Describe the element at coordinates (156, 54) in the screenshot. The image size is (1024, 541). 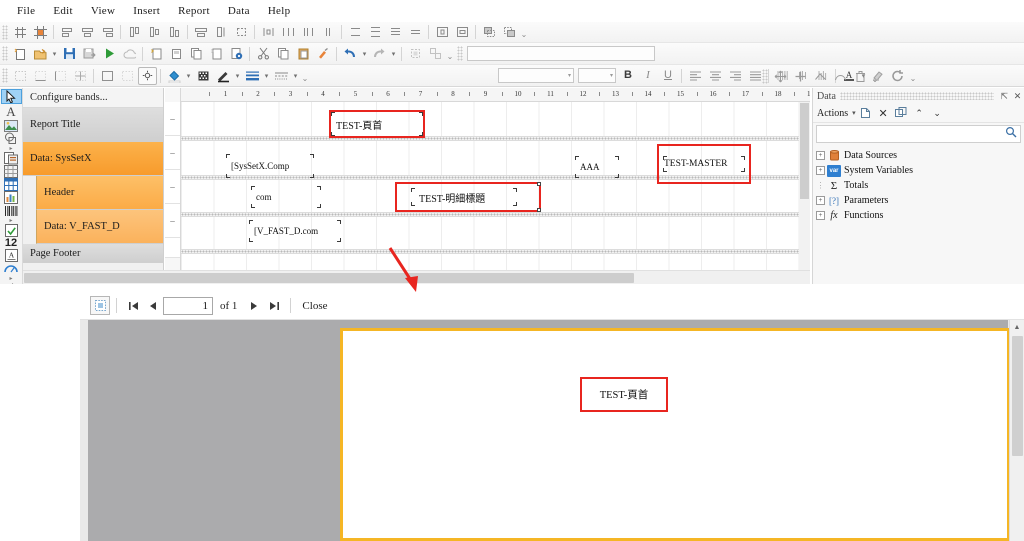
I see `new-page-icon` at that location.